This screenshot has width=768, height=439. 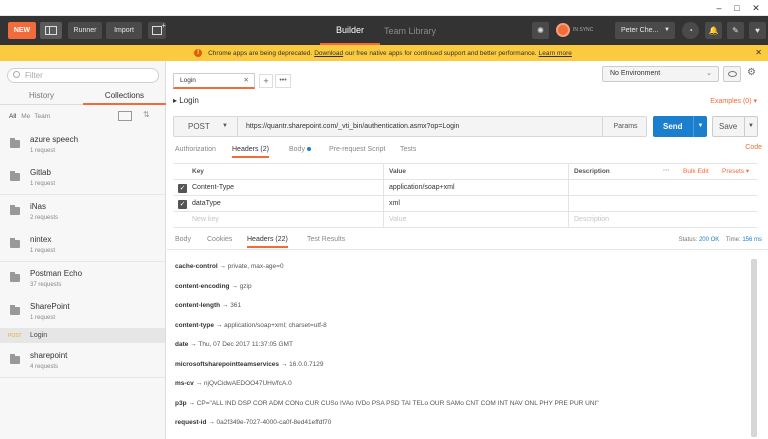 I want to click on response-header-key: p3p →, so click(x=185, y=403).